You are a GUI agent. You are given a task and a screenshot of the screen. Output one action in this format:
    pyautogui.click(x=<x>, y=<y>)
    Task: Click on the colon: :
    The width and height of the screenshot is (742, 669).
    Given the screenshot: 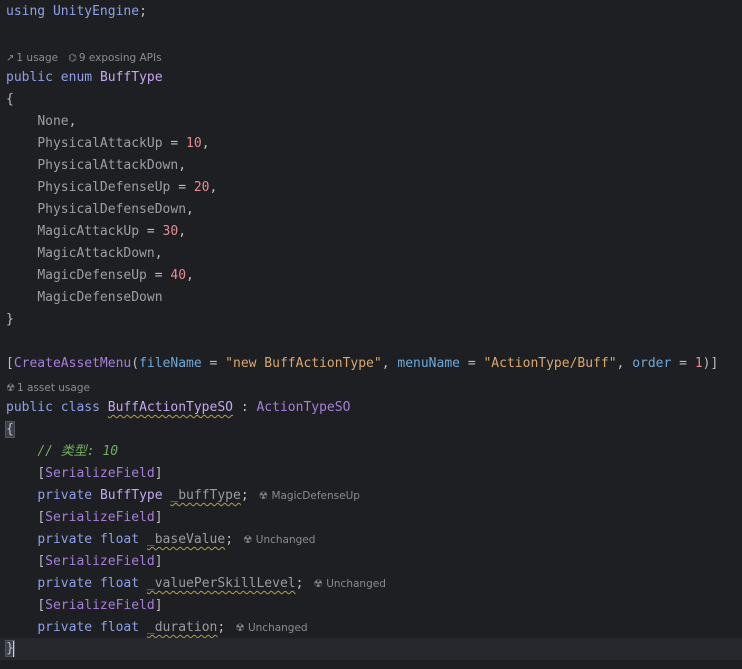 What is the action you would take?
    pyautogui.click(x=245, y=407)
    